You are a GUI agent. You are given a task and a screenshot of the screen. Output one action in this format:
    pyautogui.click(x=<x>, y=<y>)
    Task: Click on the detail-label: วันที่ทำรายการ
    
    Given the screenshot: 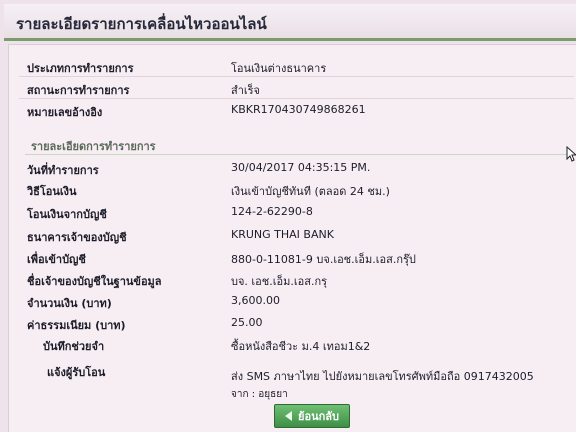 What is the action you would take?
    pyautogui.click(x=63, y=170)
    